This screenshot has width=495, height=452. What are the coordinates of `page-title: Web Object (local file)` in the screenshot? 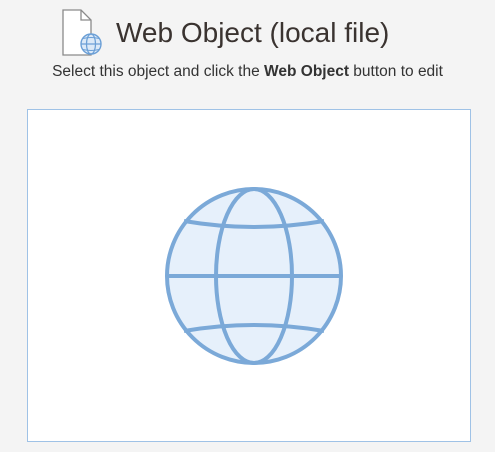 It's located at (253, 32).